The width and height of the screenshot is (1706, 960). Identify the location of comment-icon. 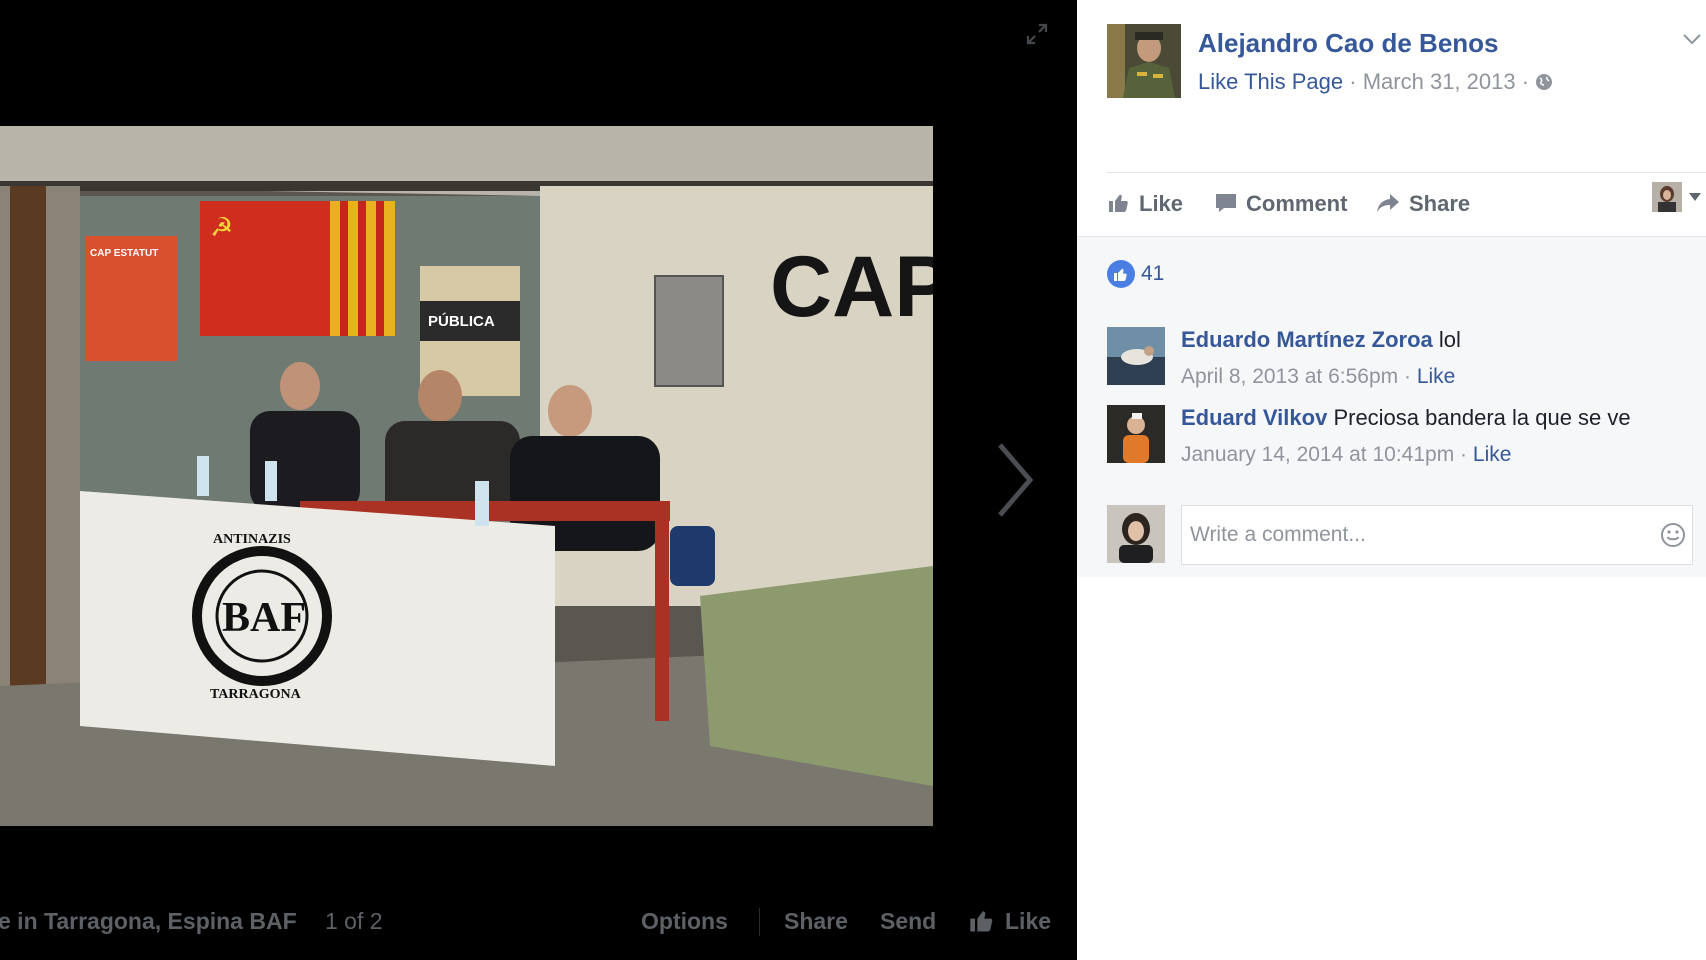
(1226, 203).